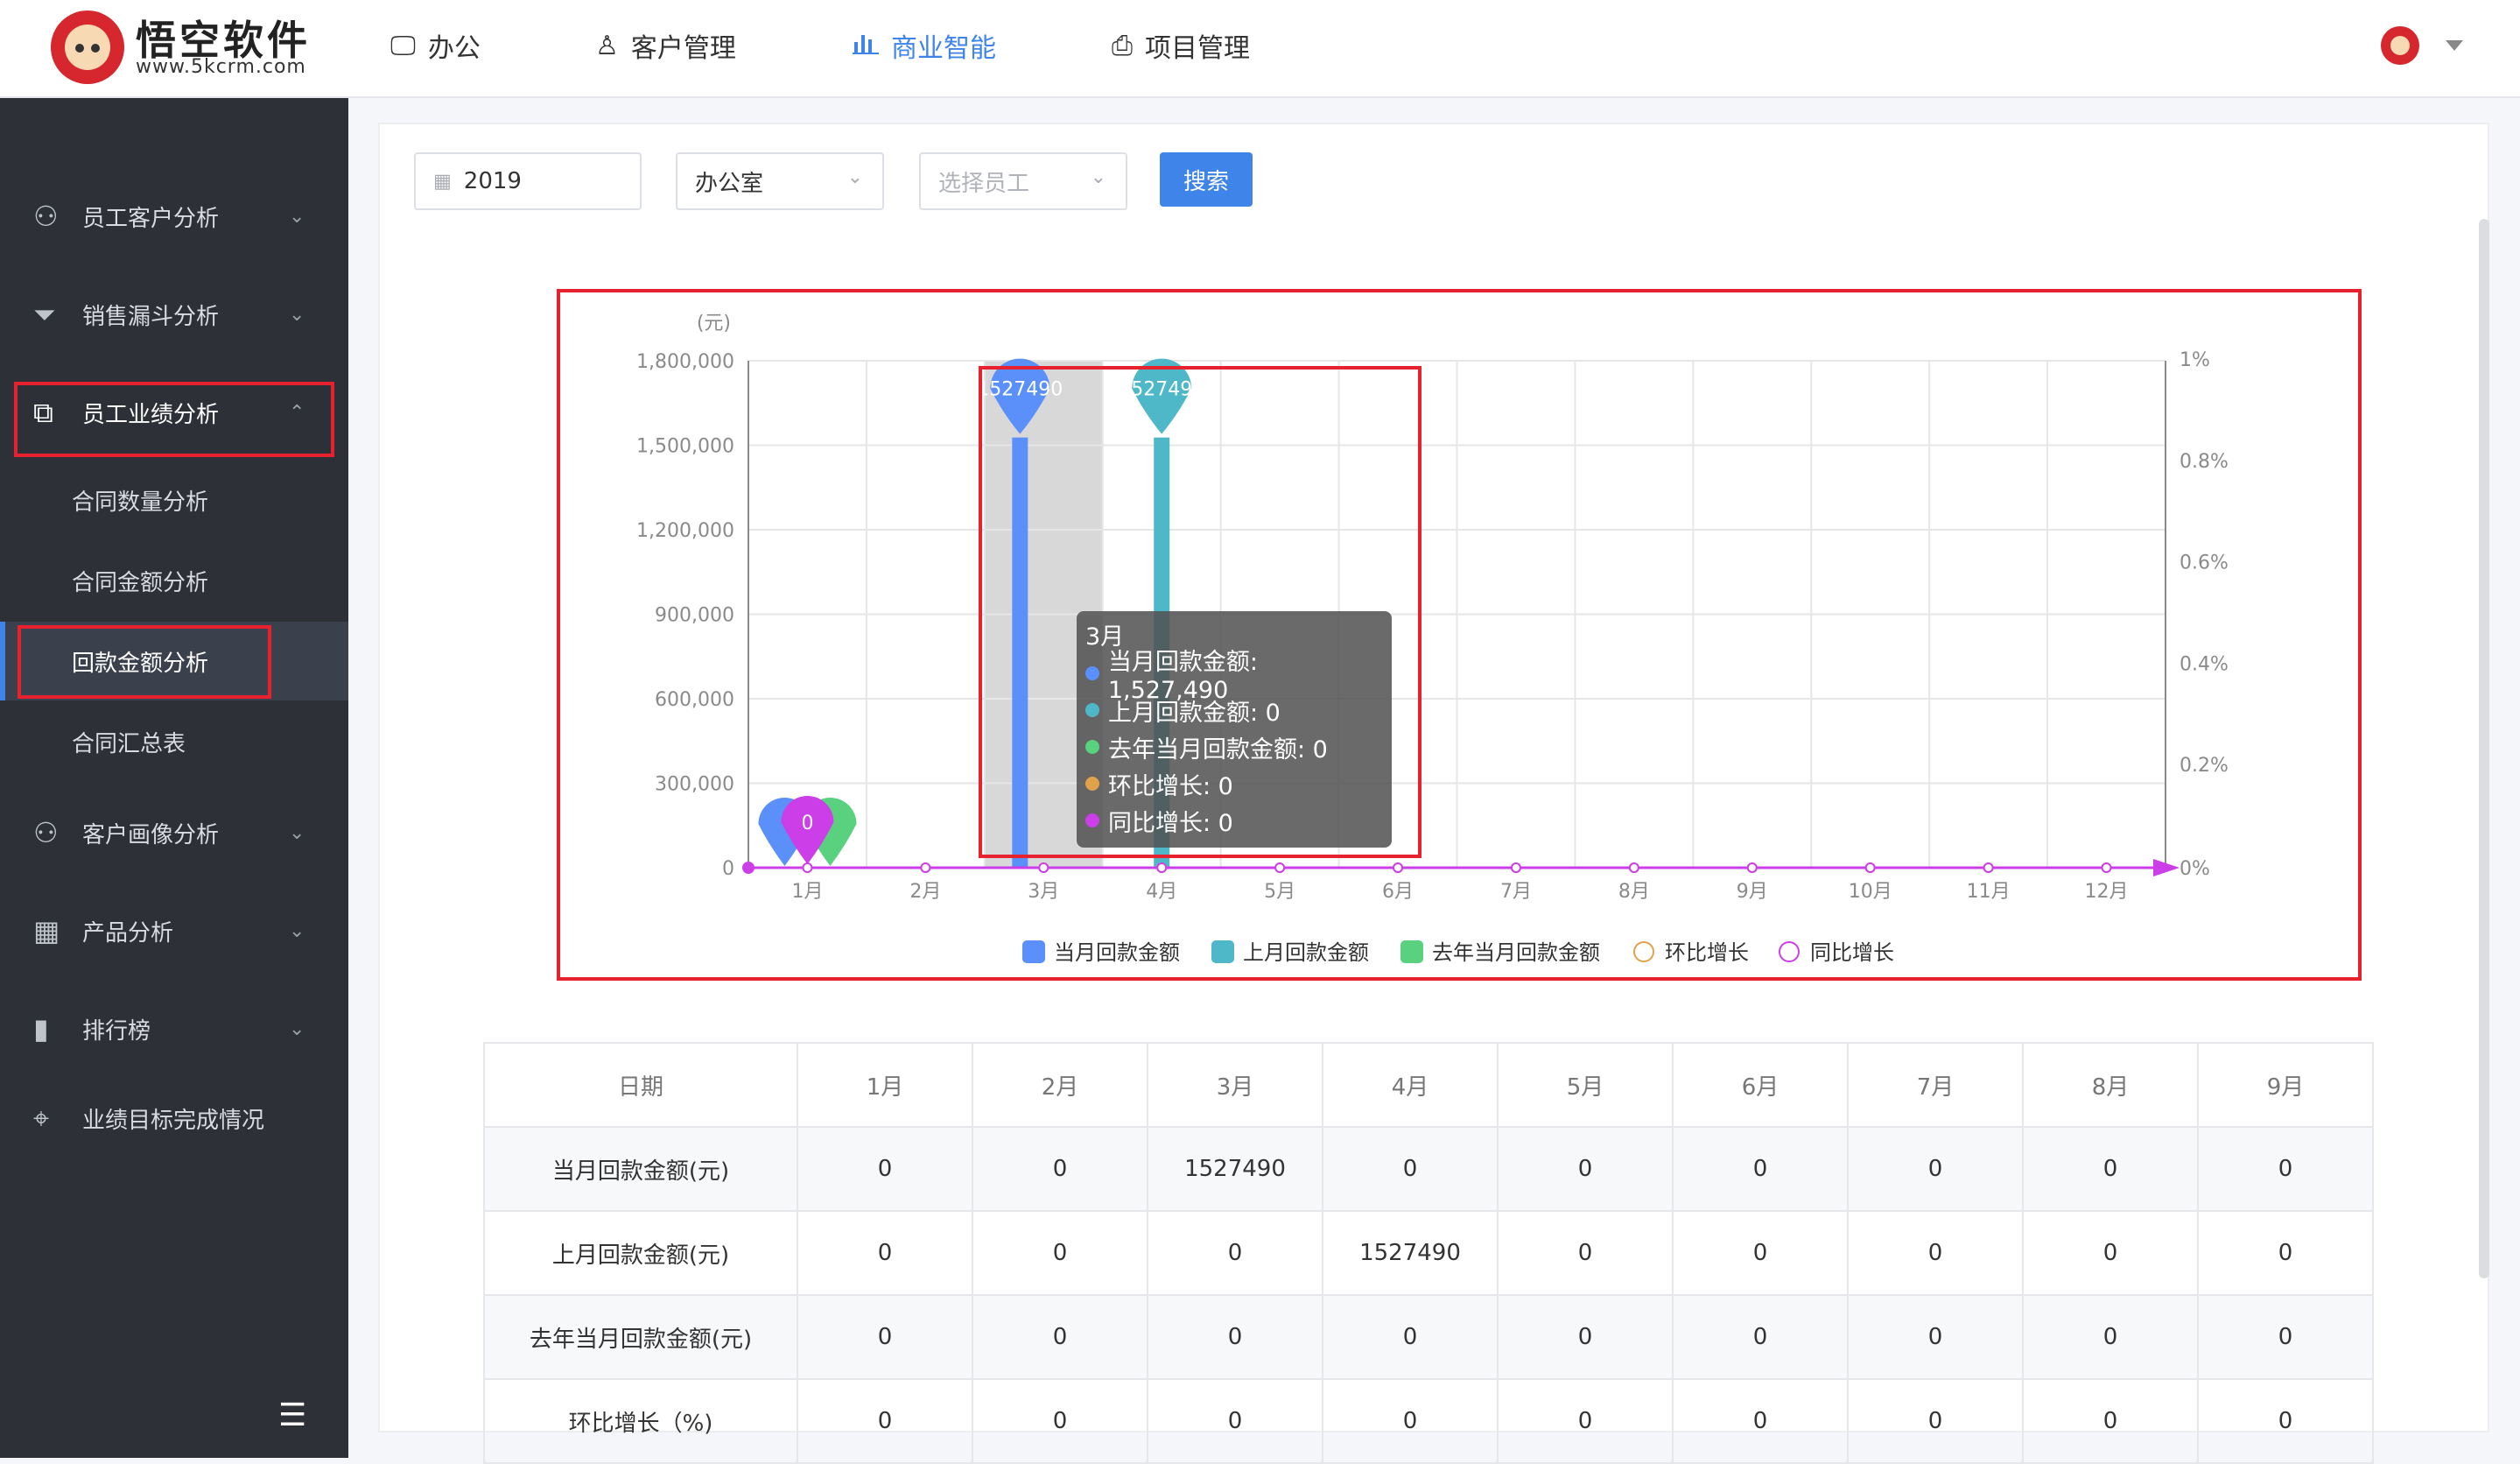 Image resolution: width=2520 pixels, height=1464 pixels. What do you see at coordinates (116, 1031) in the screenshot?
I see `sidebar-item-label: 排行榜` at bounding box center [116, 1031].